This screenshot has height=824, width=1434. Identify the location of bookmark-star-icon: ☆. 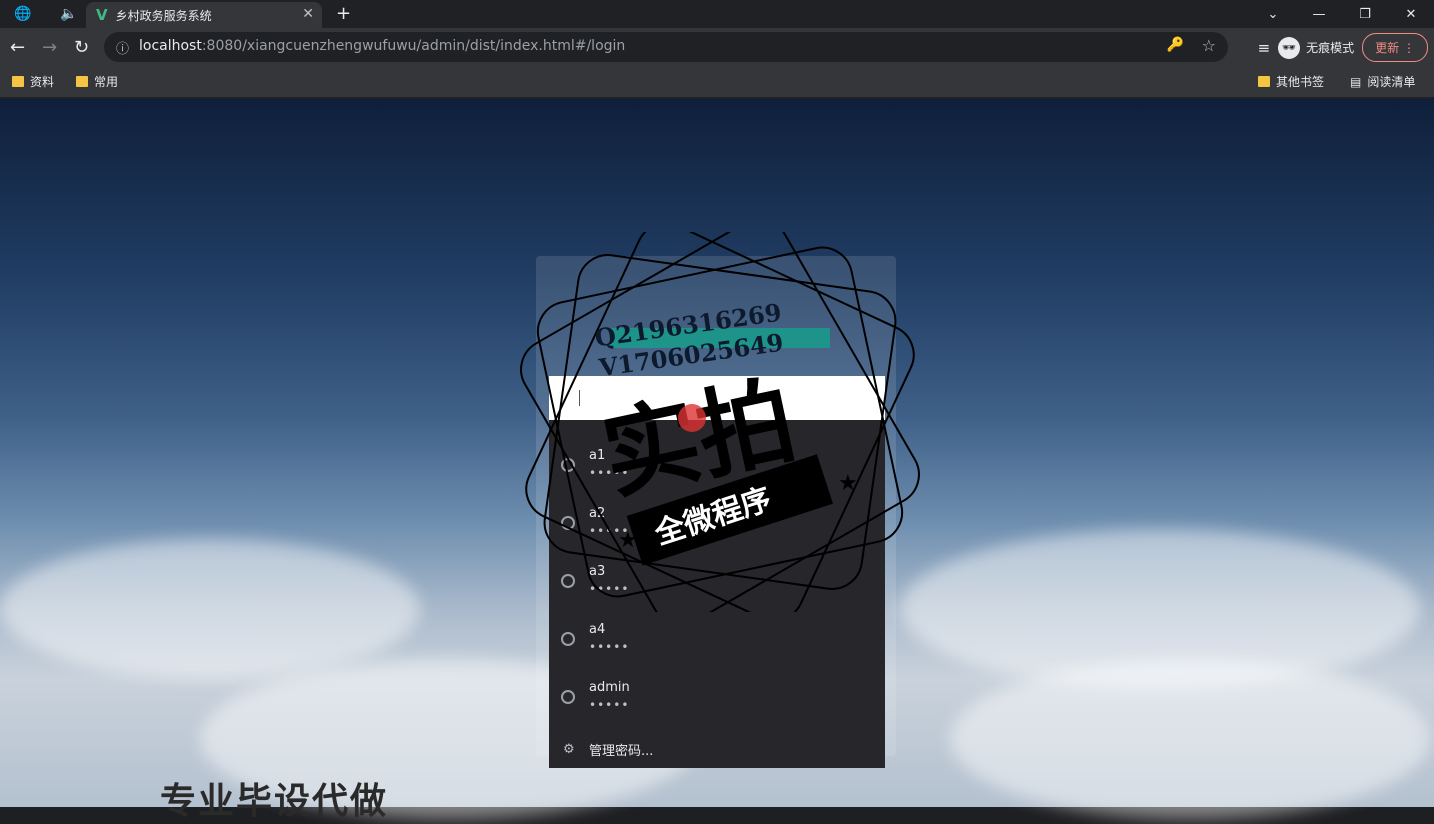
(1209, 45).